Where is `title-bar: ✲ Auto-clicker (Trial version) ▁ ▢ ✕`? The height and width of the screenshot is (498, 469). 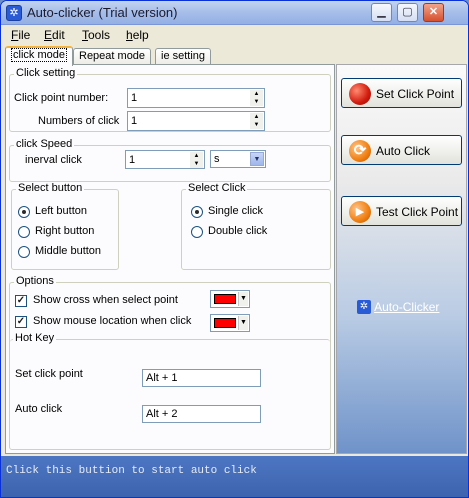 title-bar: ✲ Auto-clicker (Trial version) ▁ ▢ ✕ is located at coordinates (234, 13).